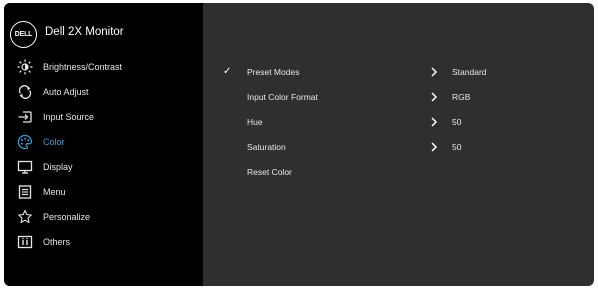 The height and width of the screenshot is (289, 598). I want to click on sidebar-item-label: Input Source, so click(69, 117).